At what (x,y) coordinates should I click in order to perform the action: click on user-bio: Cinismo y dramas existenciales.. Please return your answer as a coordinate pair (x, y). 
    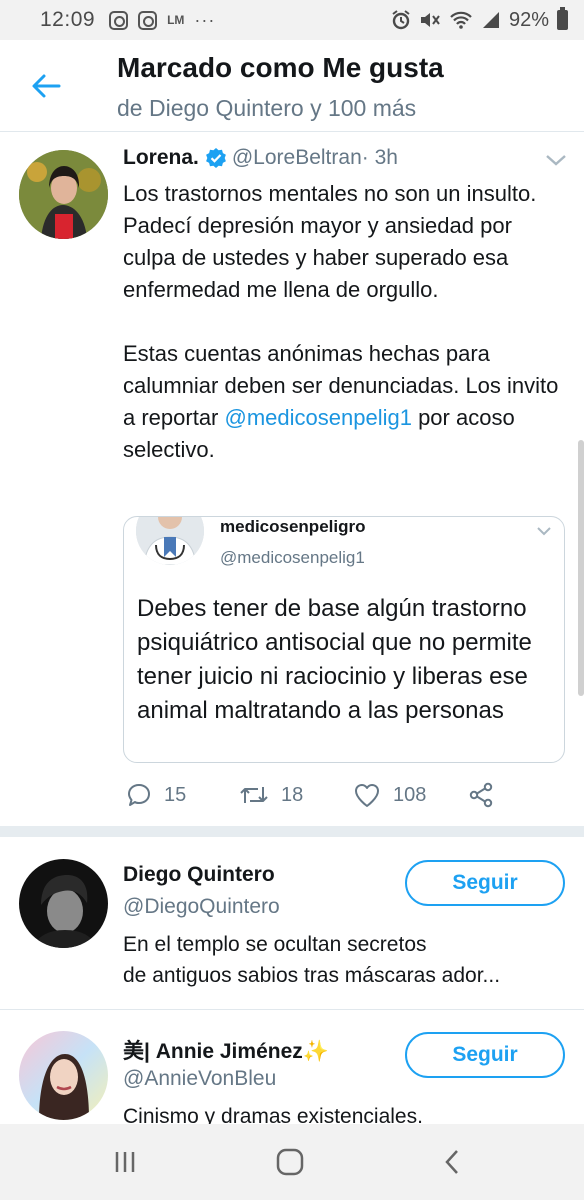
    Looking at the image, I should click on (343, 1112).